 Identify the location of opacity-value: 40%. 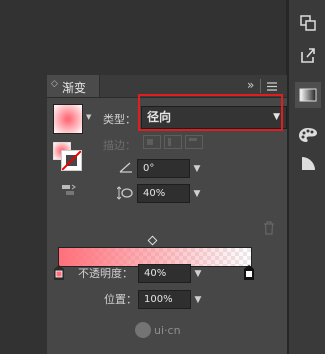
(155, 273).